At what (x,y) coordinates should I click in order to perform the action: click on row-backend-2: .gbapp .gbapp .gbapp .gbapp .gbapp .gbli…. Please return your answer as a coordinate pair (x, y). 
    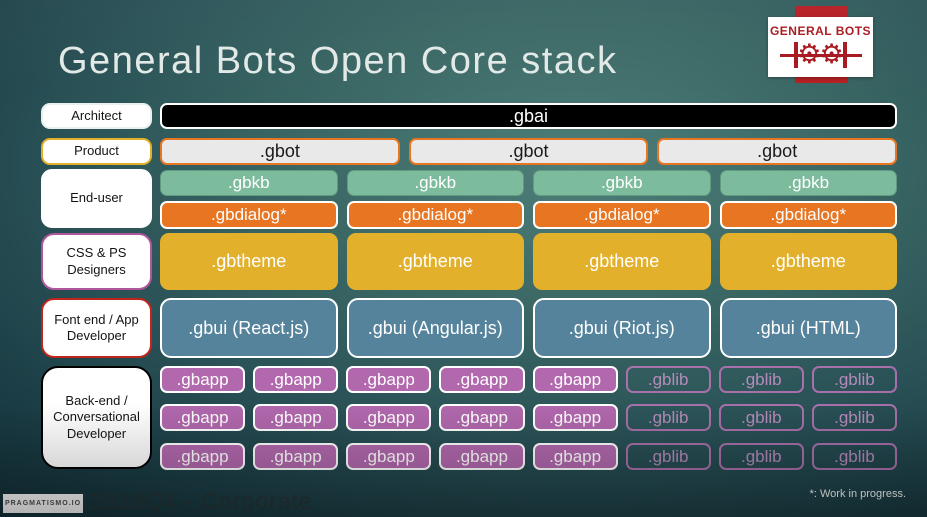
    Looking at the image, I should click on (528, 417).